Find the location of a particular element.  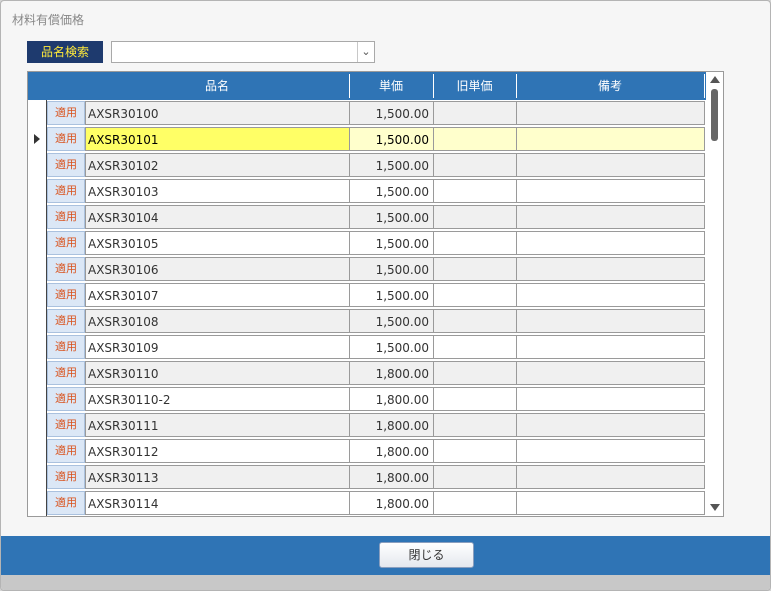

cell-name: AXSR30105 is located at coordinates (217, 243).